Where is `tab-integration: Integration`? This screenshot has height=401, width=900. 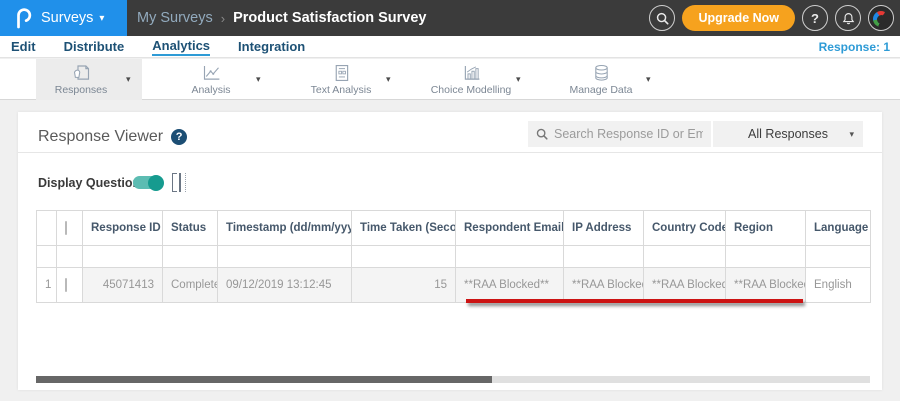 tab-integration: Integration is located at coordinates (271, 47).